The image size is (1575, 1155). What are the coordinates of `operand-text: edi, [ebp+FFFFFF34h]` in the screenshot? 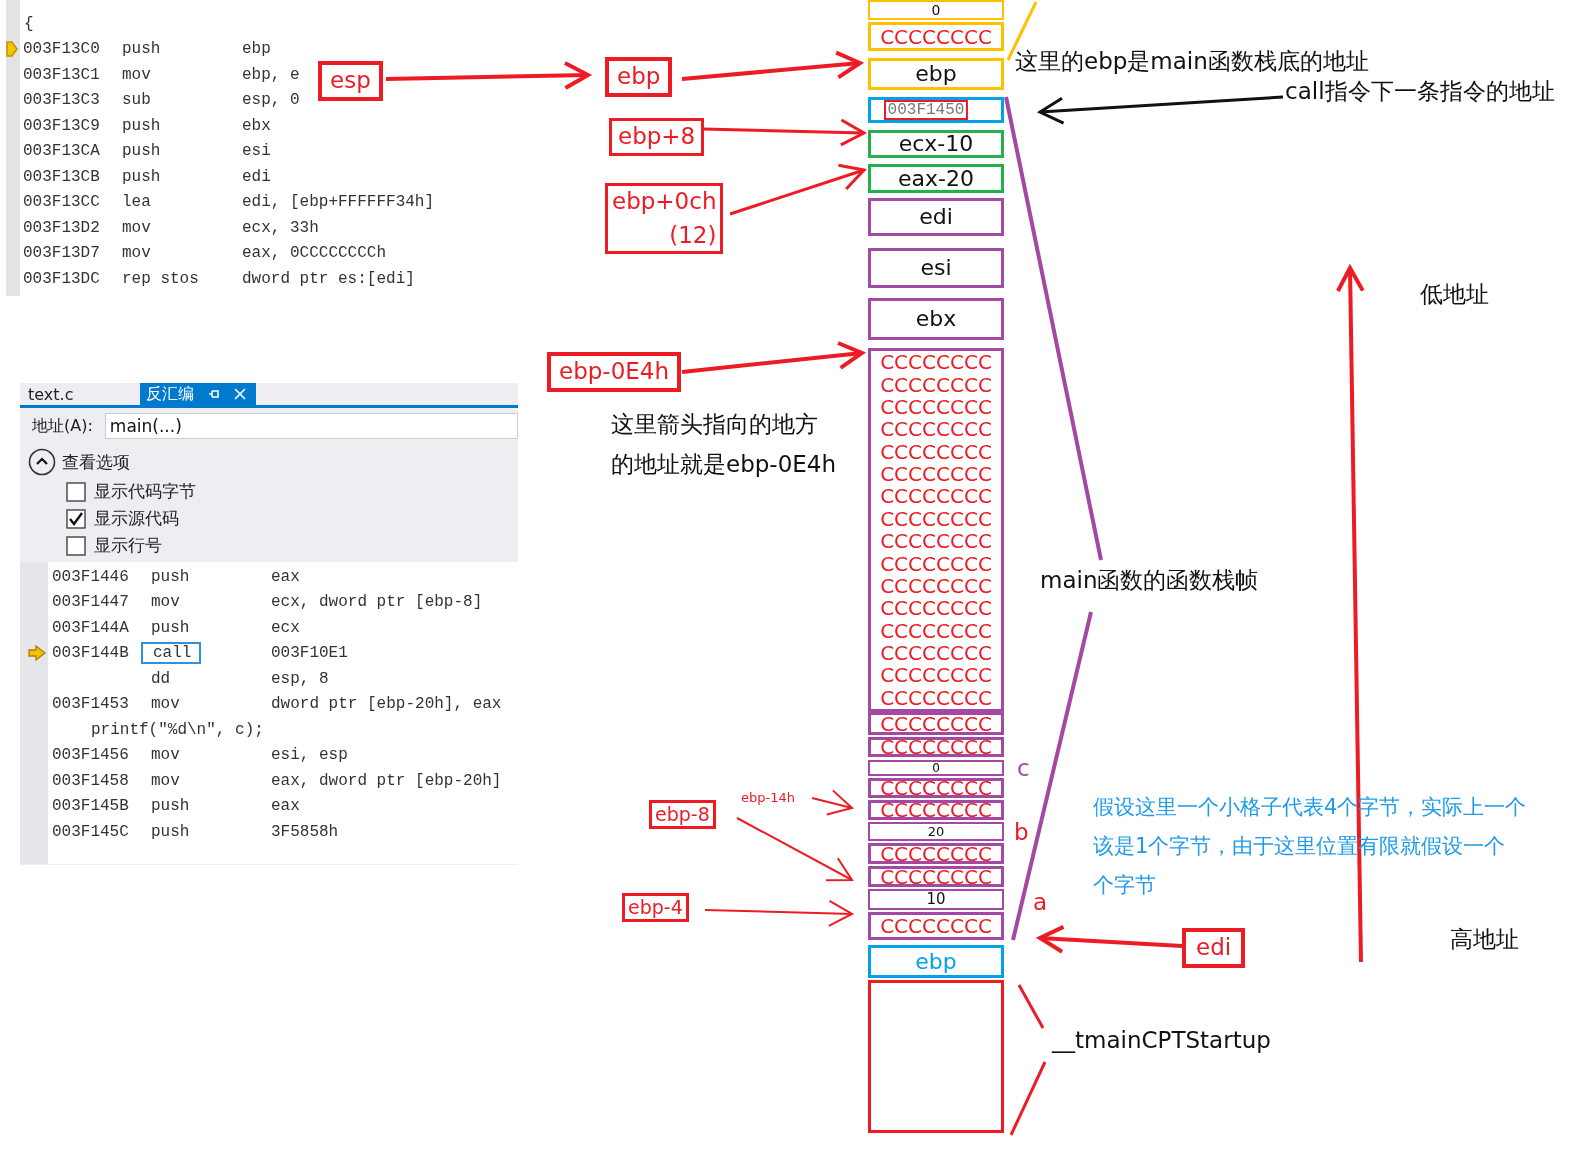 It's located at (338, 202).